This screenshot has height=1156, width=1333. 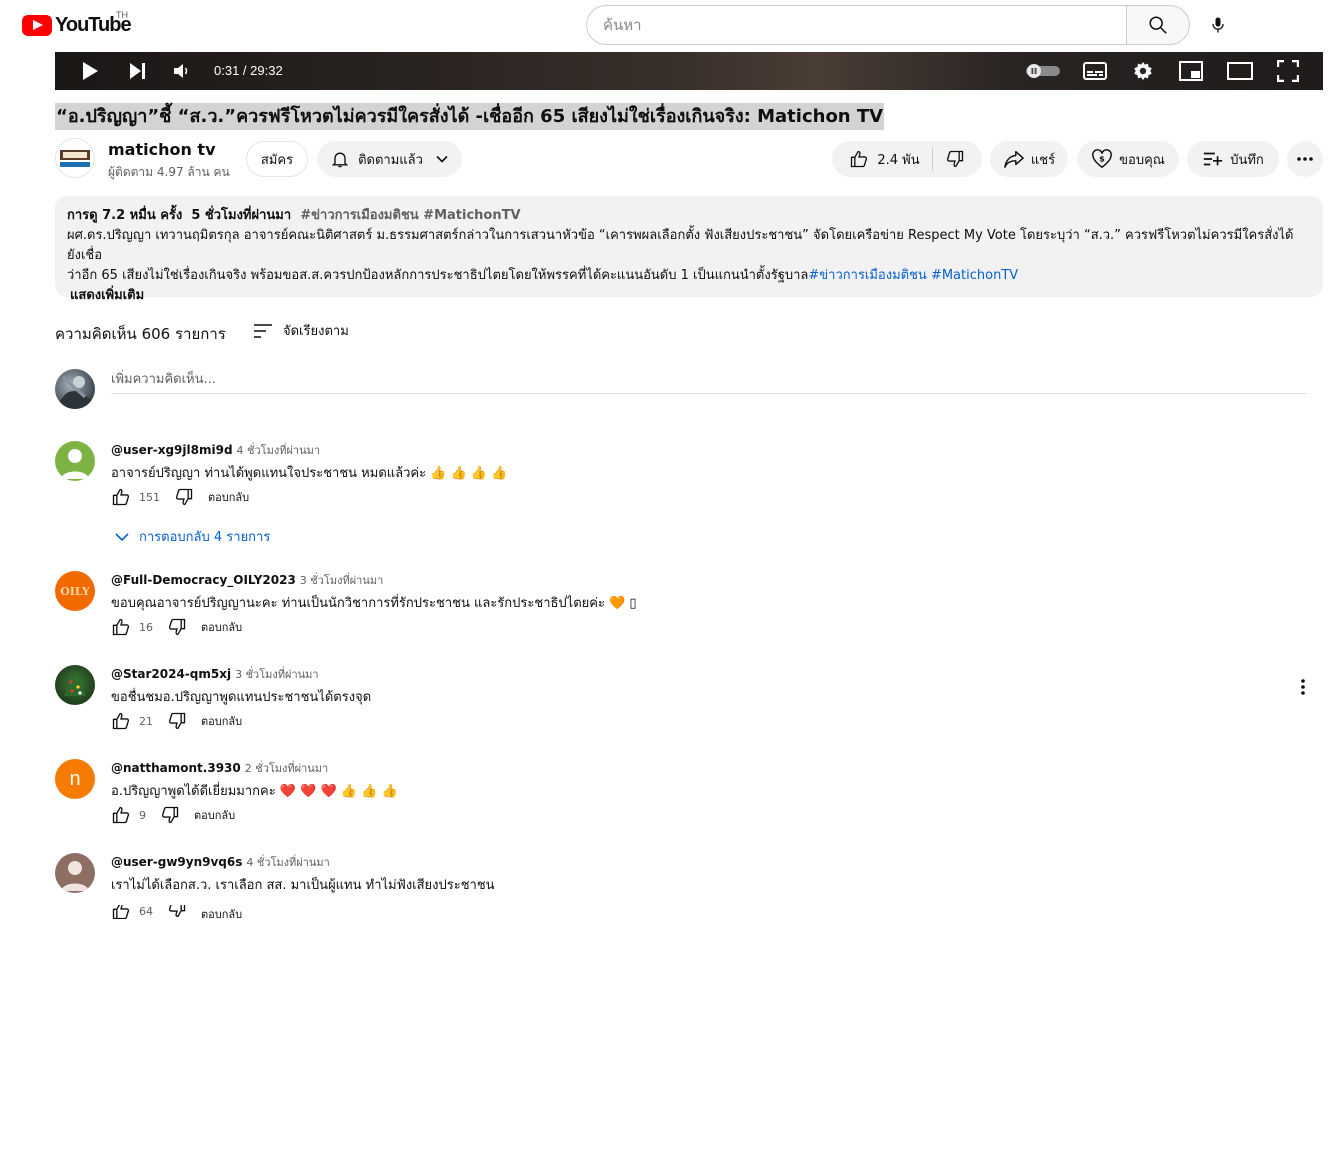 I want to click on comment-avatar: n, so click(x=75, y=779).